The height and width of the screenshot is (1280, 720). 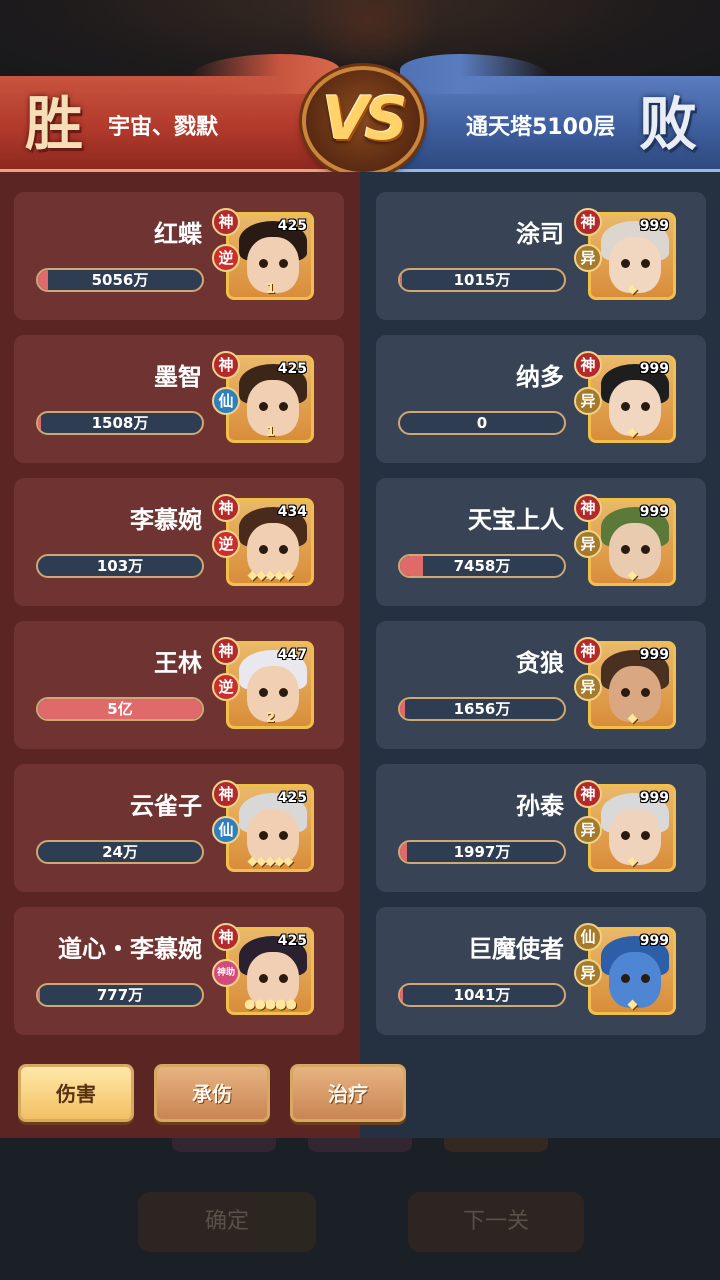 I want to click on hero-stat-card: 巨魔使者 1041万 999 ◆ 仙异, so click(x=541, y=971).